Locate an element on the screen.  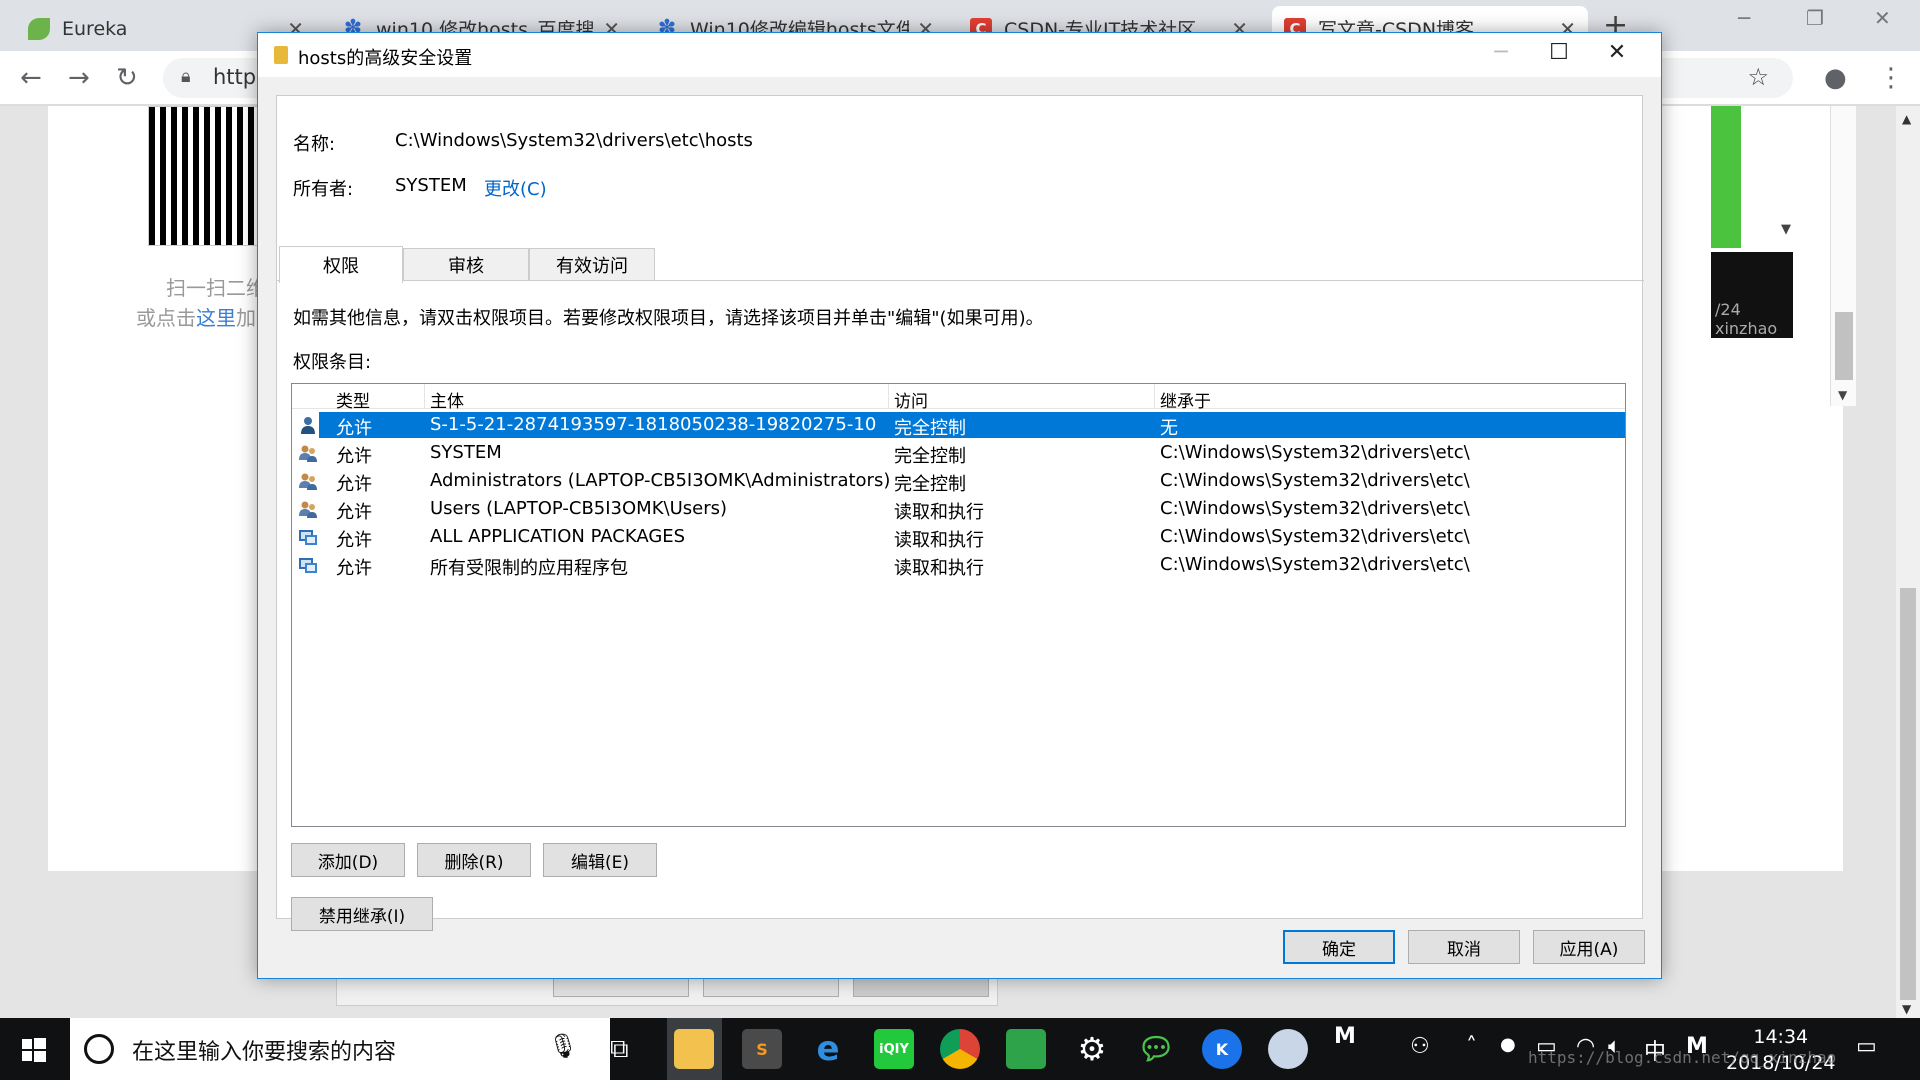
file-explorer-icon is located at coordinates (694, 1049).